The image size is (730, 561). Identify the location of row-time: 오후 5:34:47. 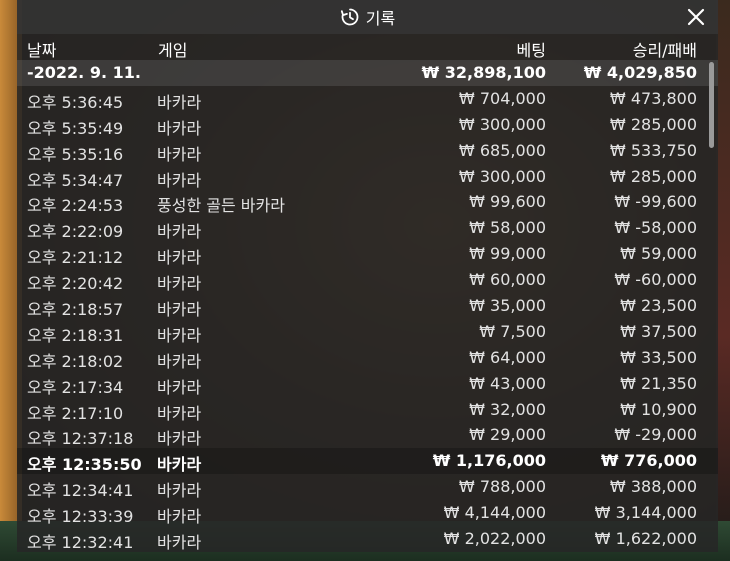
(75, 180).